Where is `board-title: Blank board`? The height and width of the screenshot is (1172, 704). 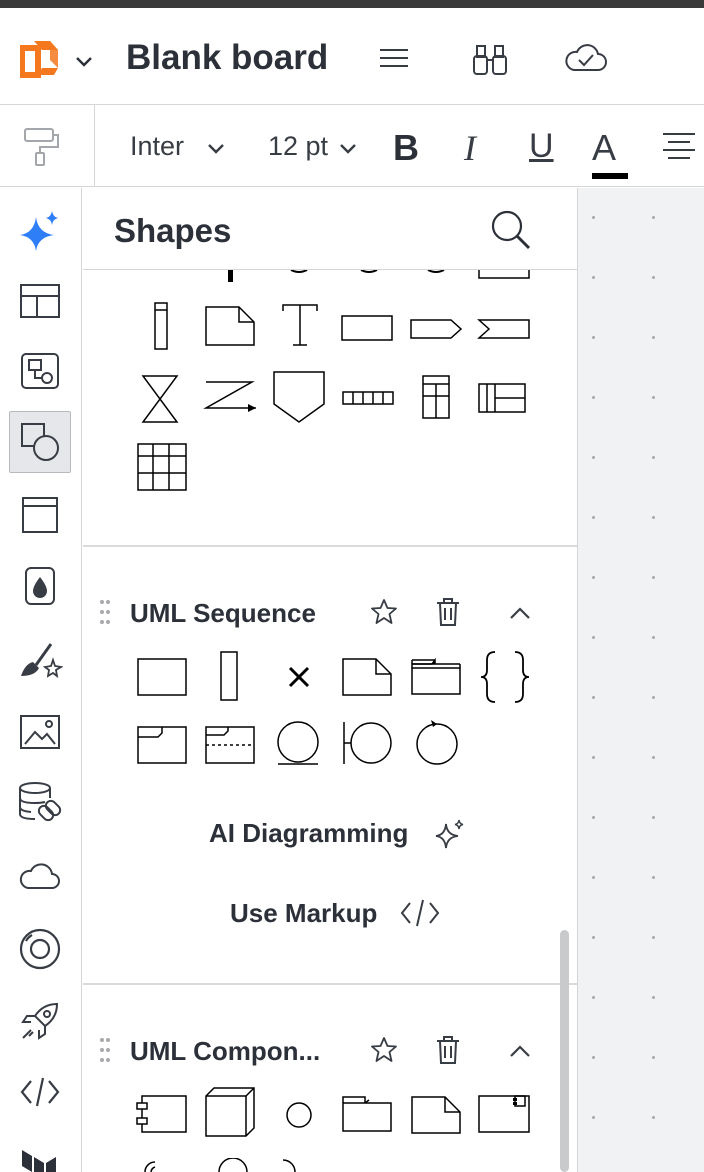 board-title: Blank board is located at coordinates (227, 58).